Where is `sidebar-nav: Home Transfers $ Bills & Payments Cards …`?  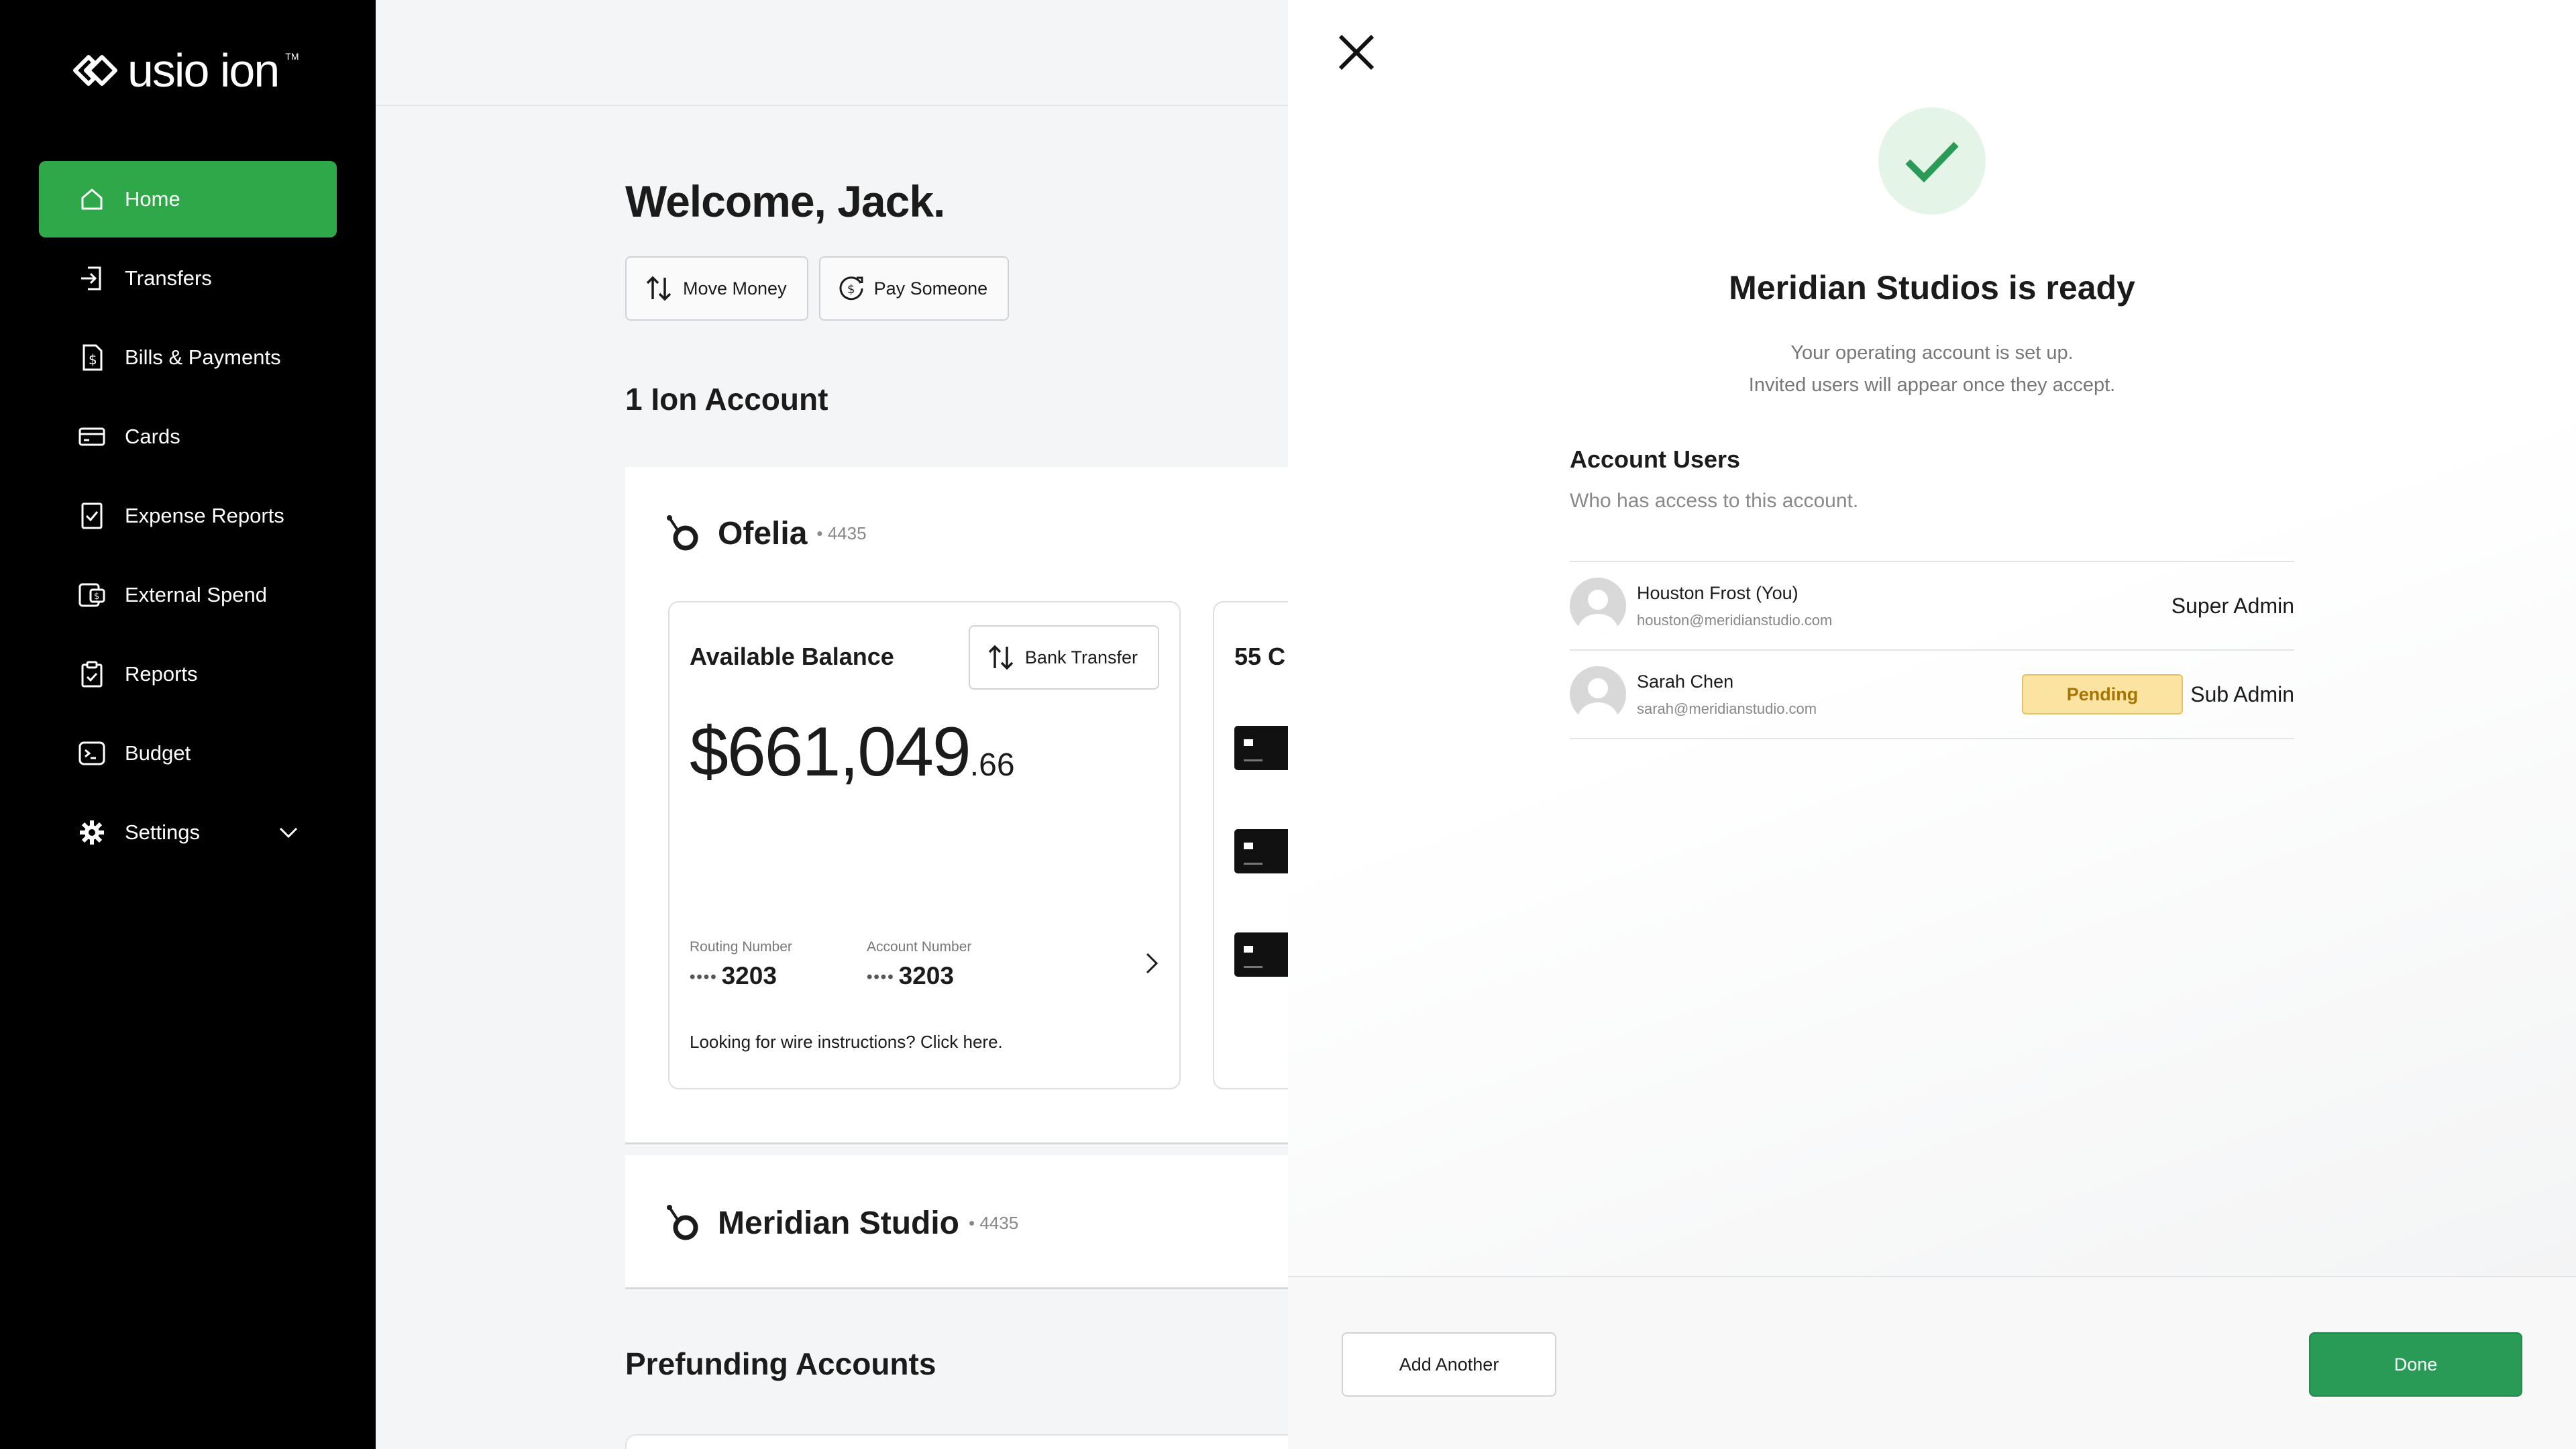 sidebar-nav: Home Transfers $ Bills & Payments Cards … is located at coordinates (188, 517).